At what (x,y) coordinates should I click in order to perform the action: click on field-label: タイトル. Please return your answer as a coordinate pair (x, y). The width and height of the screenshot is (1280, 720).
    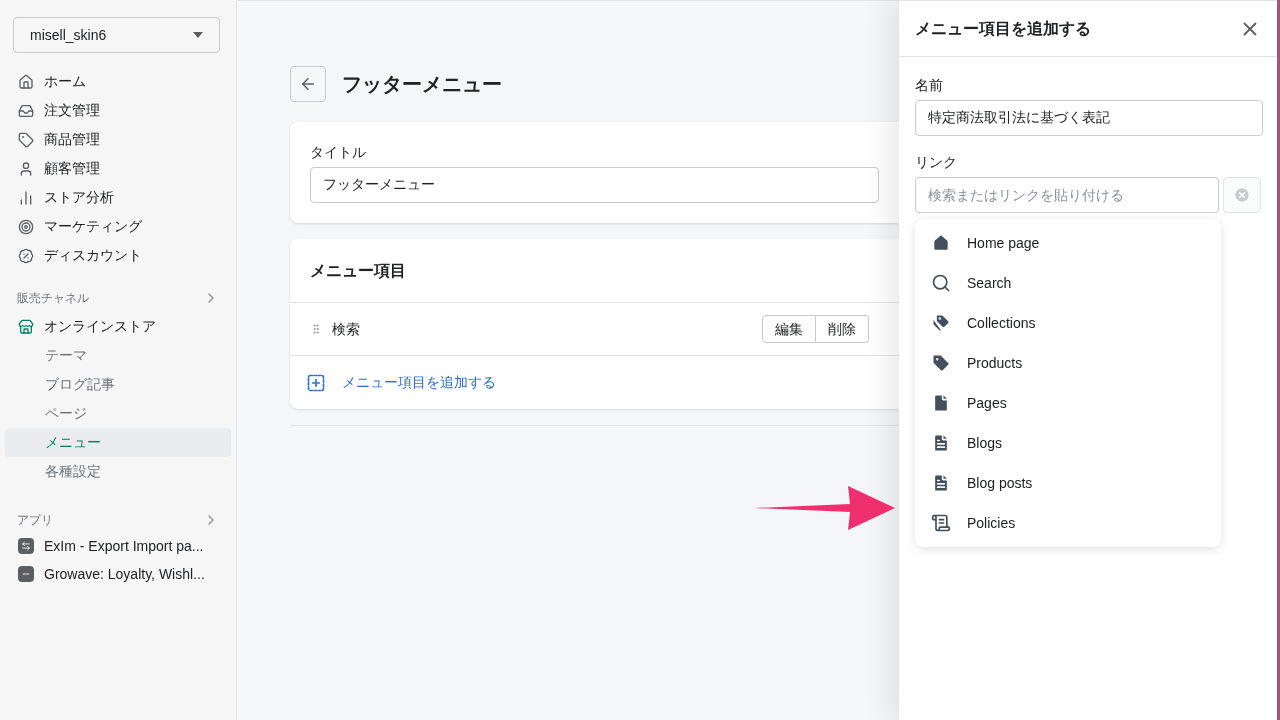
    Looking at the image, I should click on (338, 152).